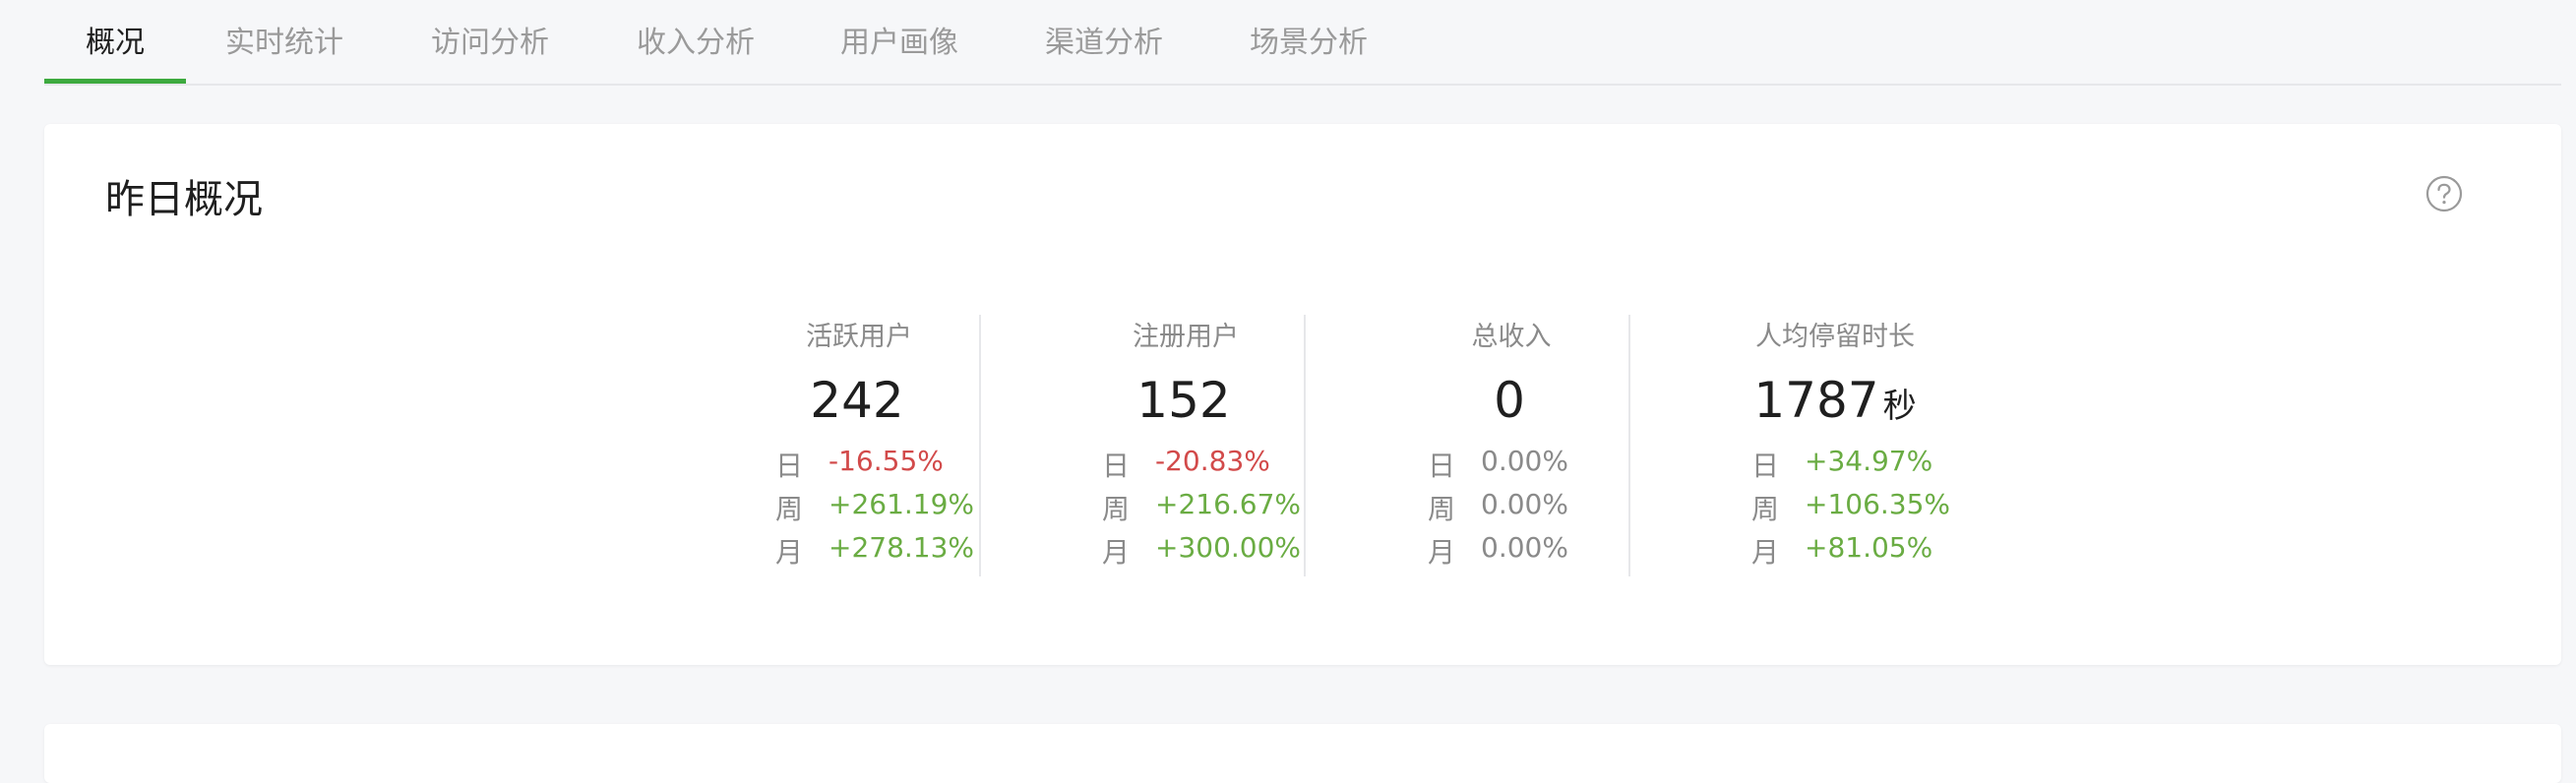 Image resolution: width=2576 pixels, height=783 pixels. I want to click on stat-active-users: 活跃用户 242 日 -16.55% 周 +261.19% 月 +278.13%, so click(859, 445).